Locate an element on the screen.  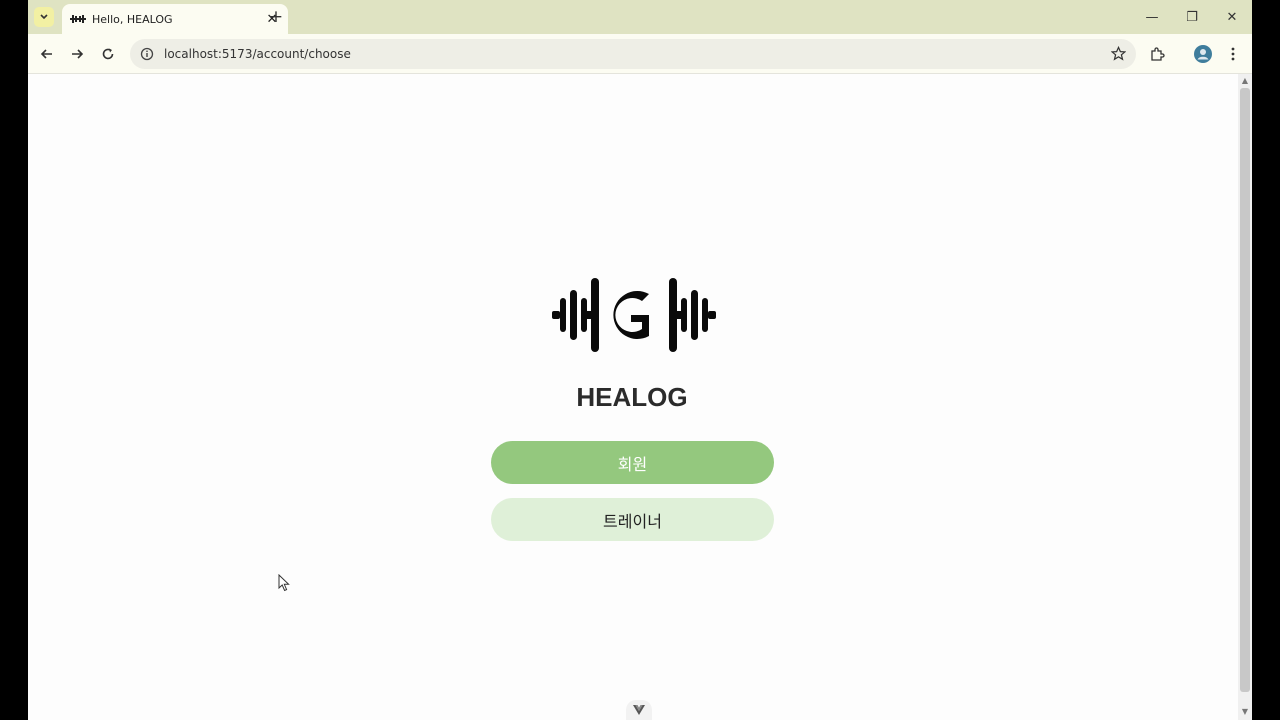
address-bar: localhost:5173/account/choose is located at coordinates (633, 54).